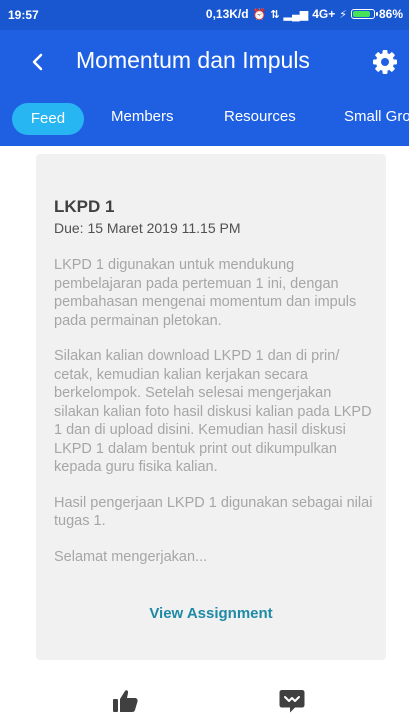  Describe the element at coordinates (211, 613) in the screenshot. I see `view-assignment-button: View Assignment` at that location.